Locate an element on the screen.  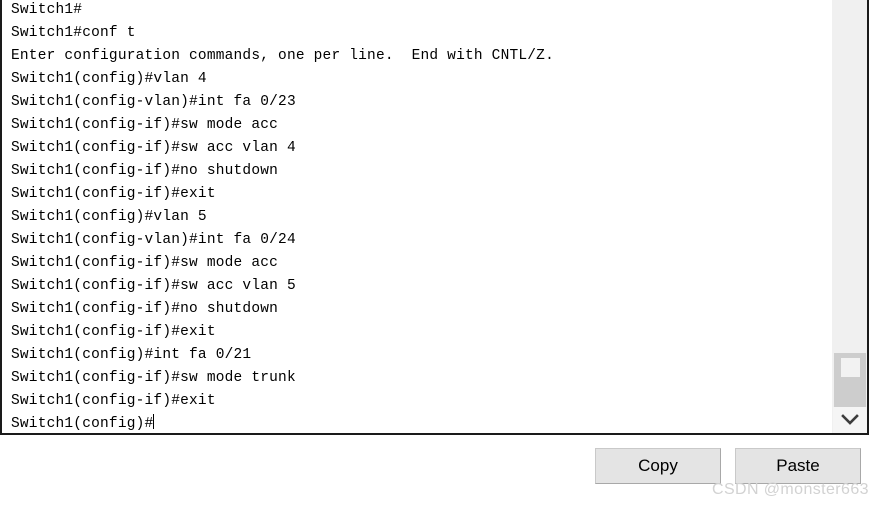
scrollbar-track is located at coordinates (850, 203).